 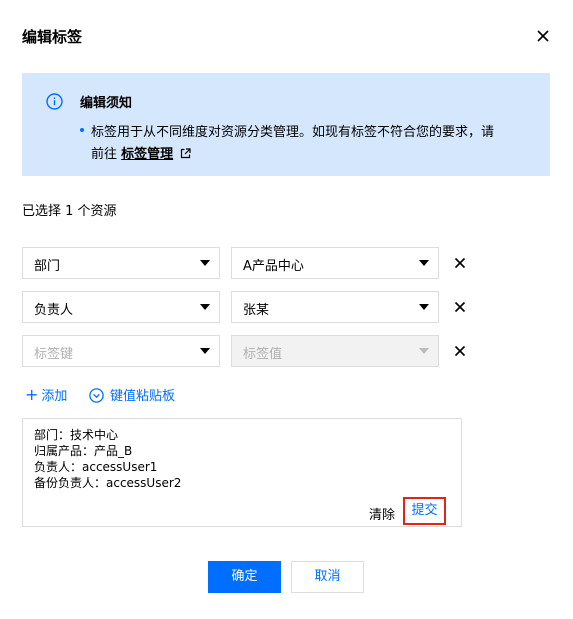 What do you see at coordinates (121, 351) in the screenshot?
I see `tag-key-select: 标签键` at bounding box center [121, 351].